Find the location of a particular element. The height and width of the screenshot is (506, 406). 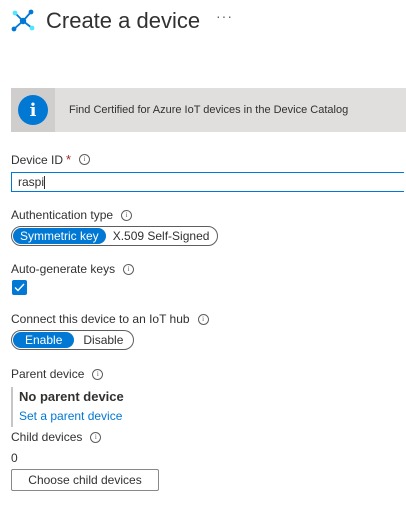

connect-hub-toggle: Enable Disable is located at coordinates (73, 340).